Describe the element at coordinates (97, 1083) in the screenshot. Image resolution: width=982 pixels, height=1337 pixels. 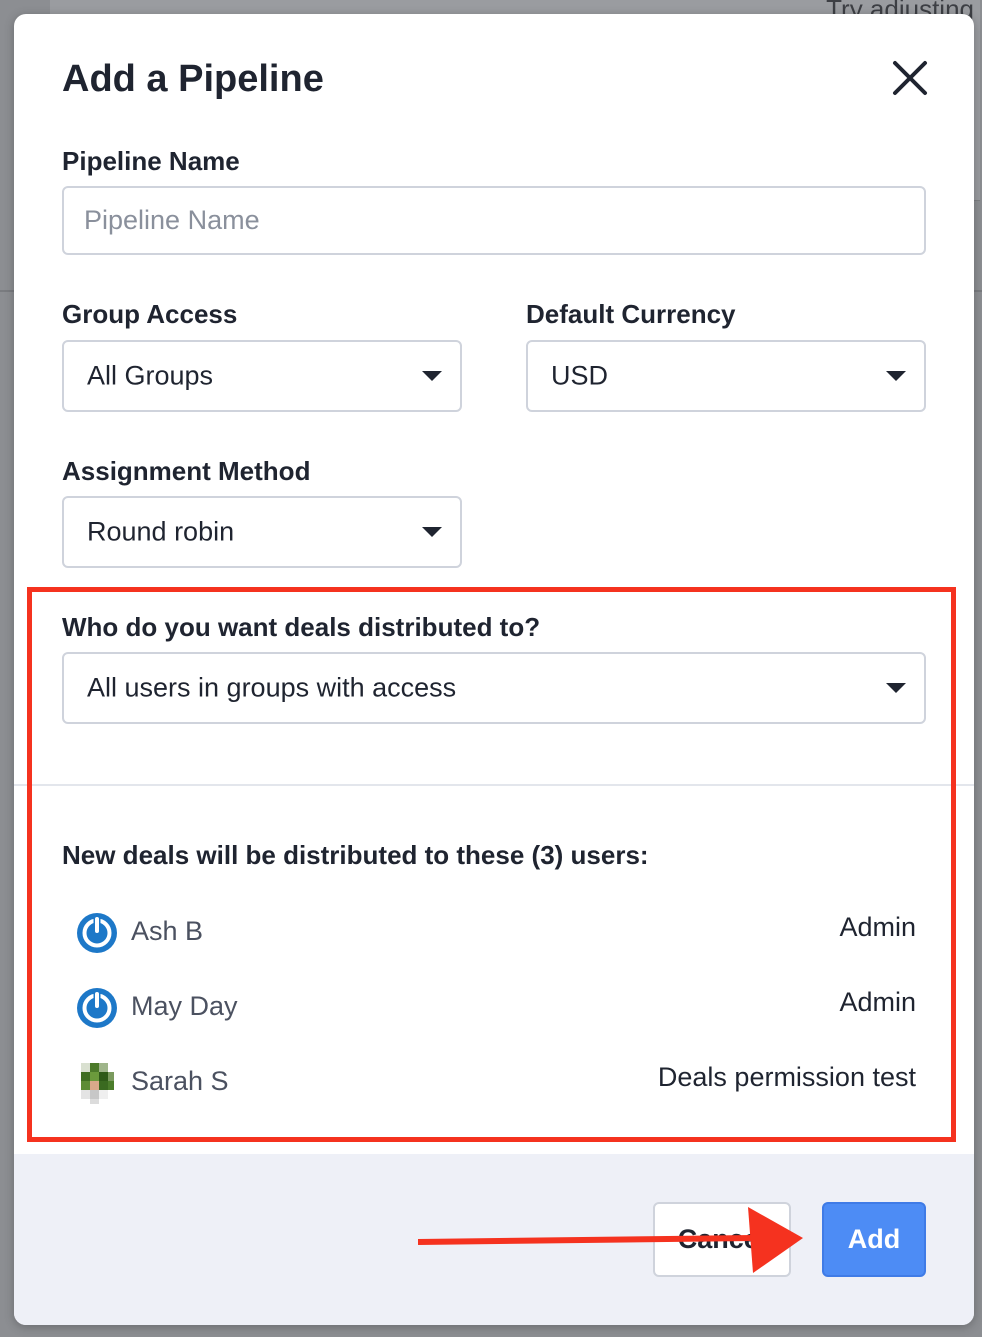
I see `pixel-avatar-icon` at that location.